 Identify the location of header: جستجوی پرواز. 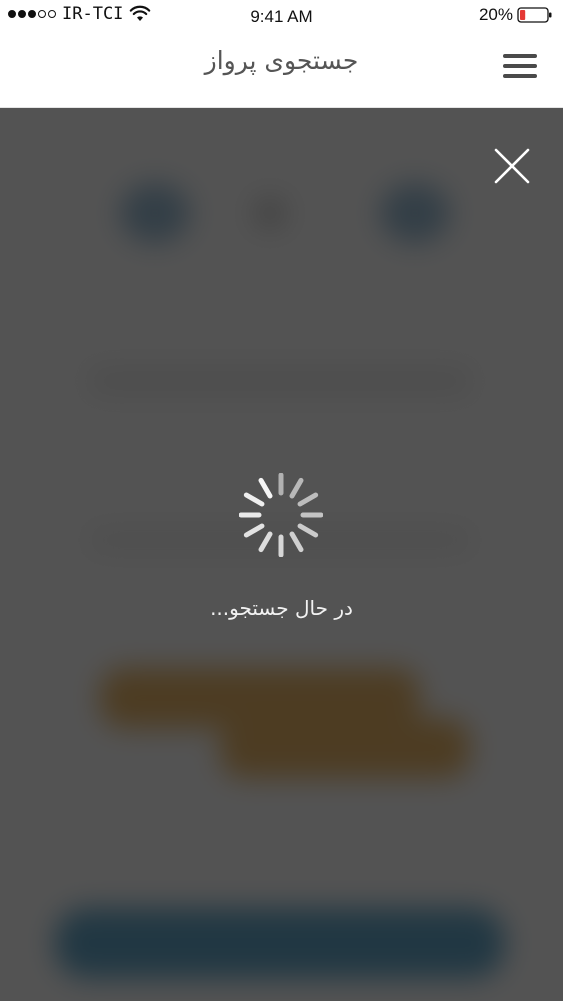
(281, 71).